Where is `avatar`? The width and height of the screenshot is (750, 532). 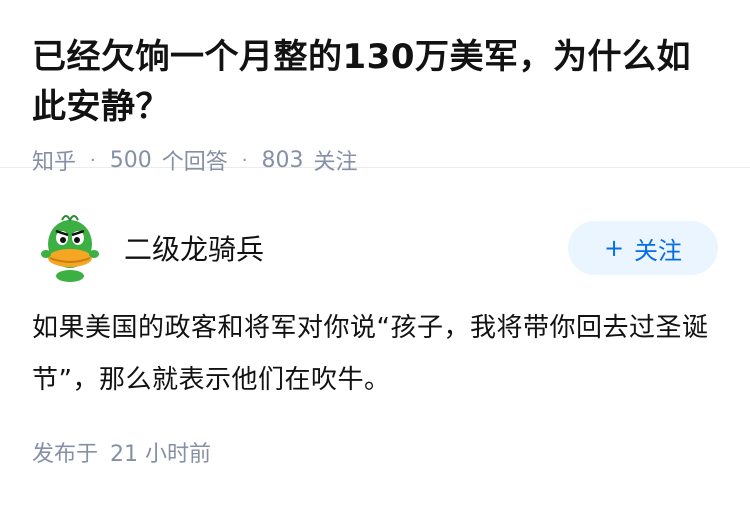 avatar is located at coordinates (70, 248).